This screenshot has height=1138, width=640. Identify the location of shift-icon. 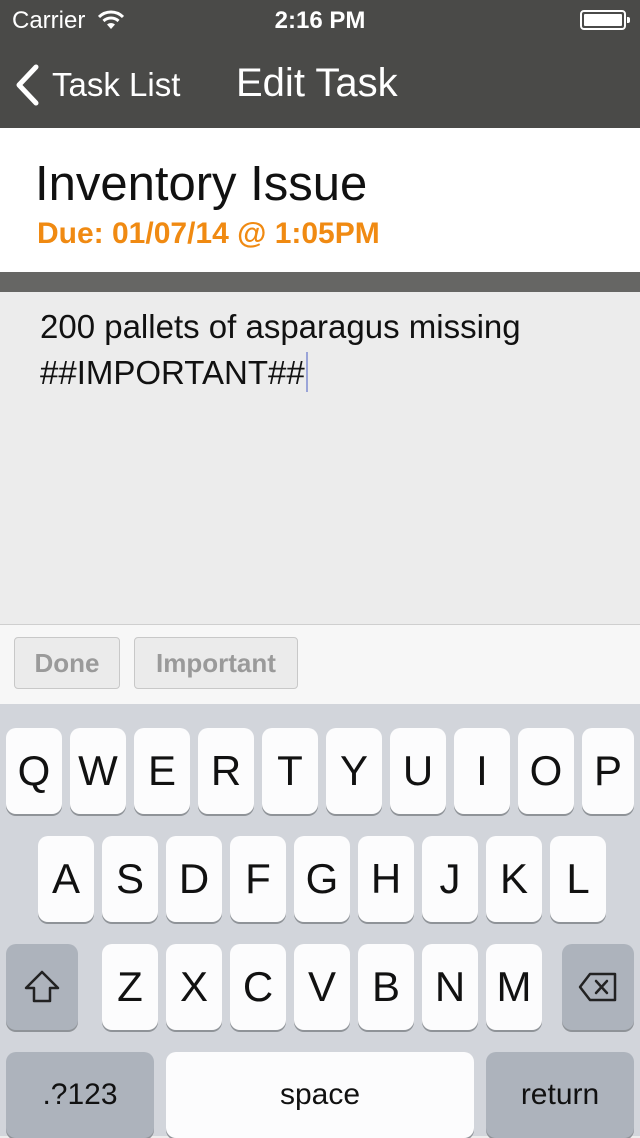
(42, 986).